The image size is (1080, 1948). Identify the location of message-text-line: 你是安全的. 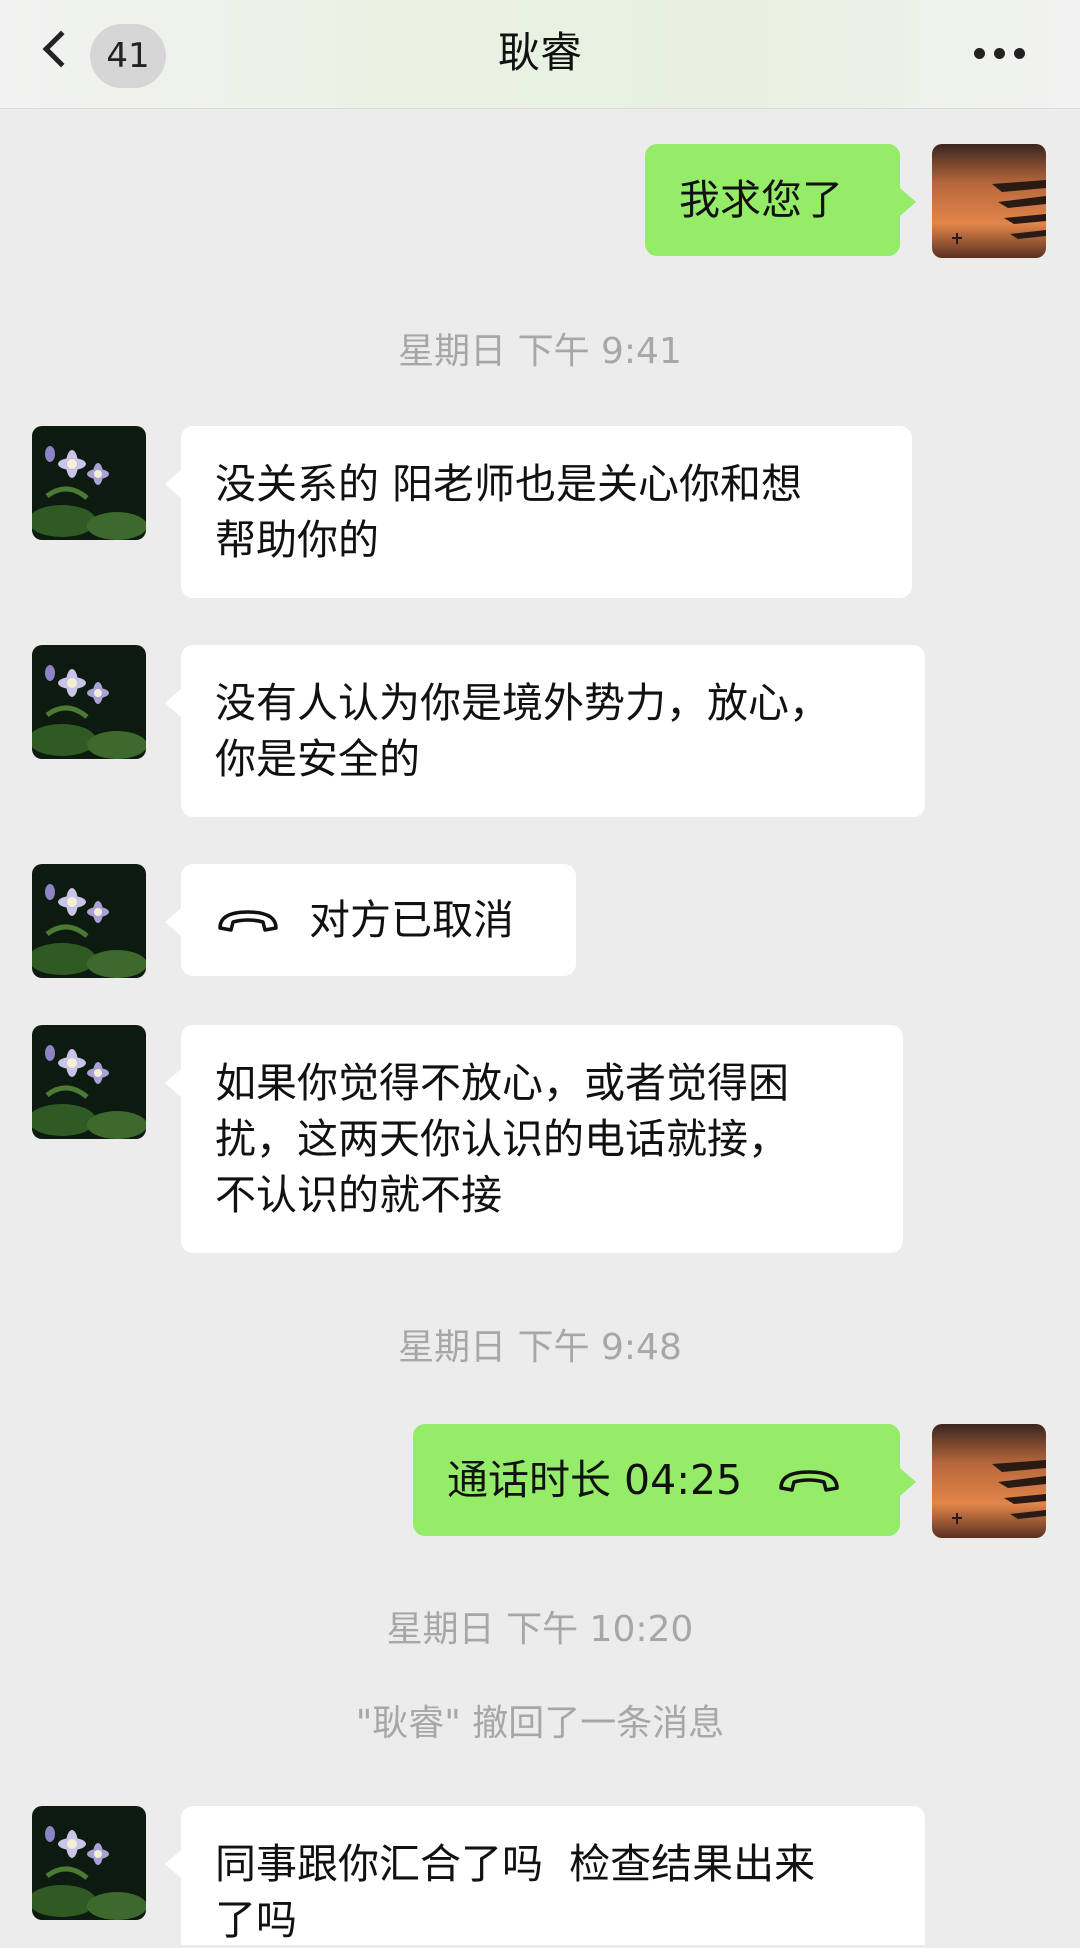
(317, 759).